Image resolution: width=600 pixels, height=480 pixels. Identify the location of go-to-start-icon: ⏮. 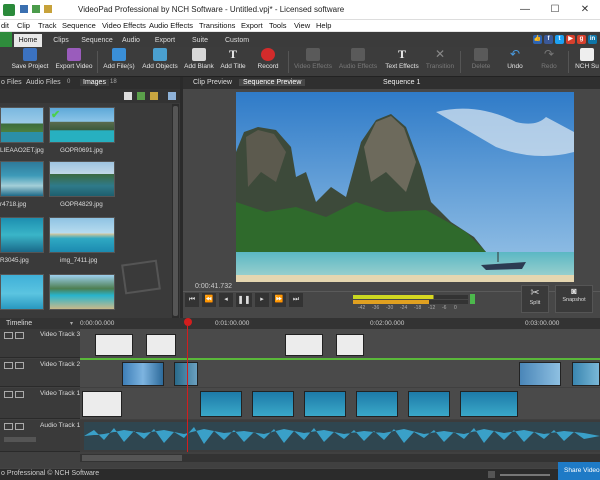
(192, 300).